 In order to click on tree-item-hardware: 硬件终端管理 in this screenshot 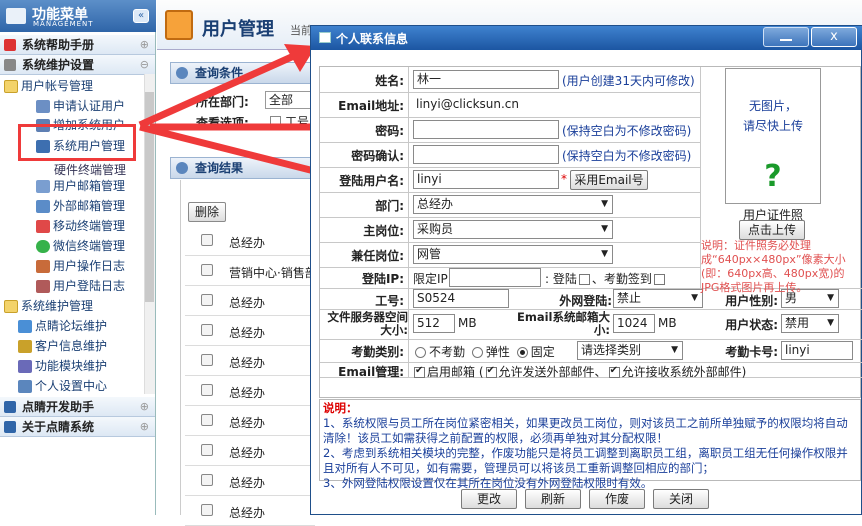, I will do `click(90, 169)`.